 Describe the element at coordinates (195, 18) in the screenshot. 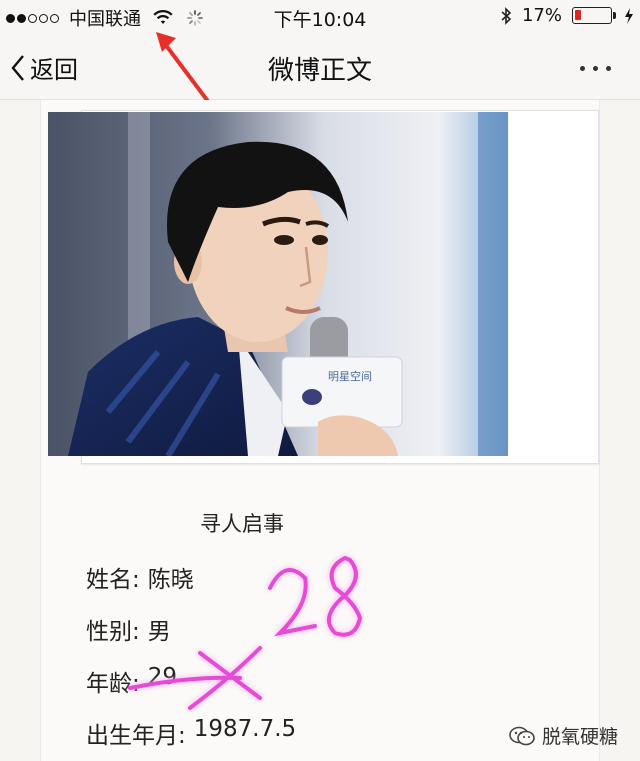

I see `loading-spinner-icon` at that location.